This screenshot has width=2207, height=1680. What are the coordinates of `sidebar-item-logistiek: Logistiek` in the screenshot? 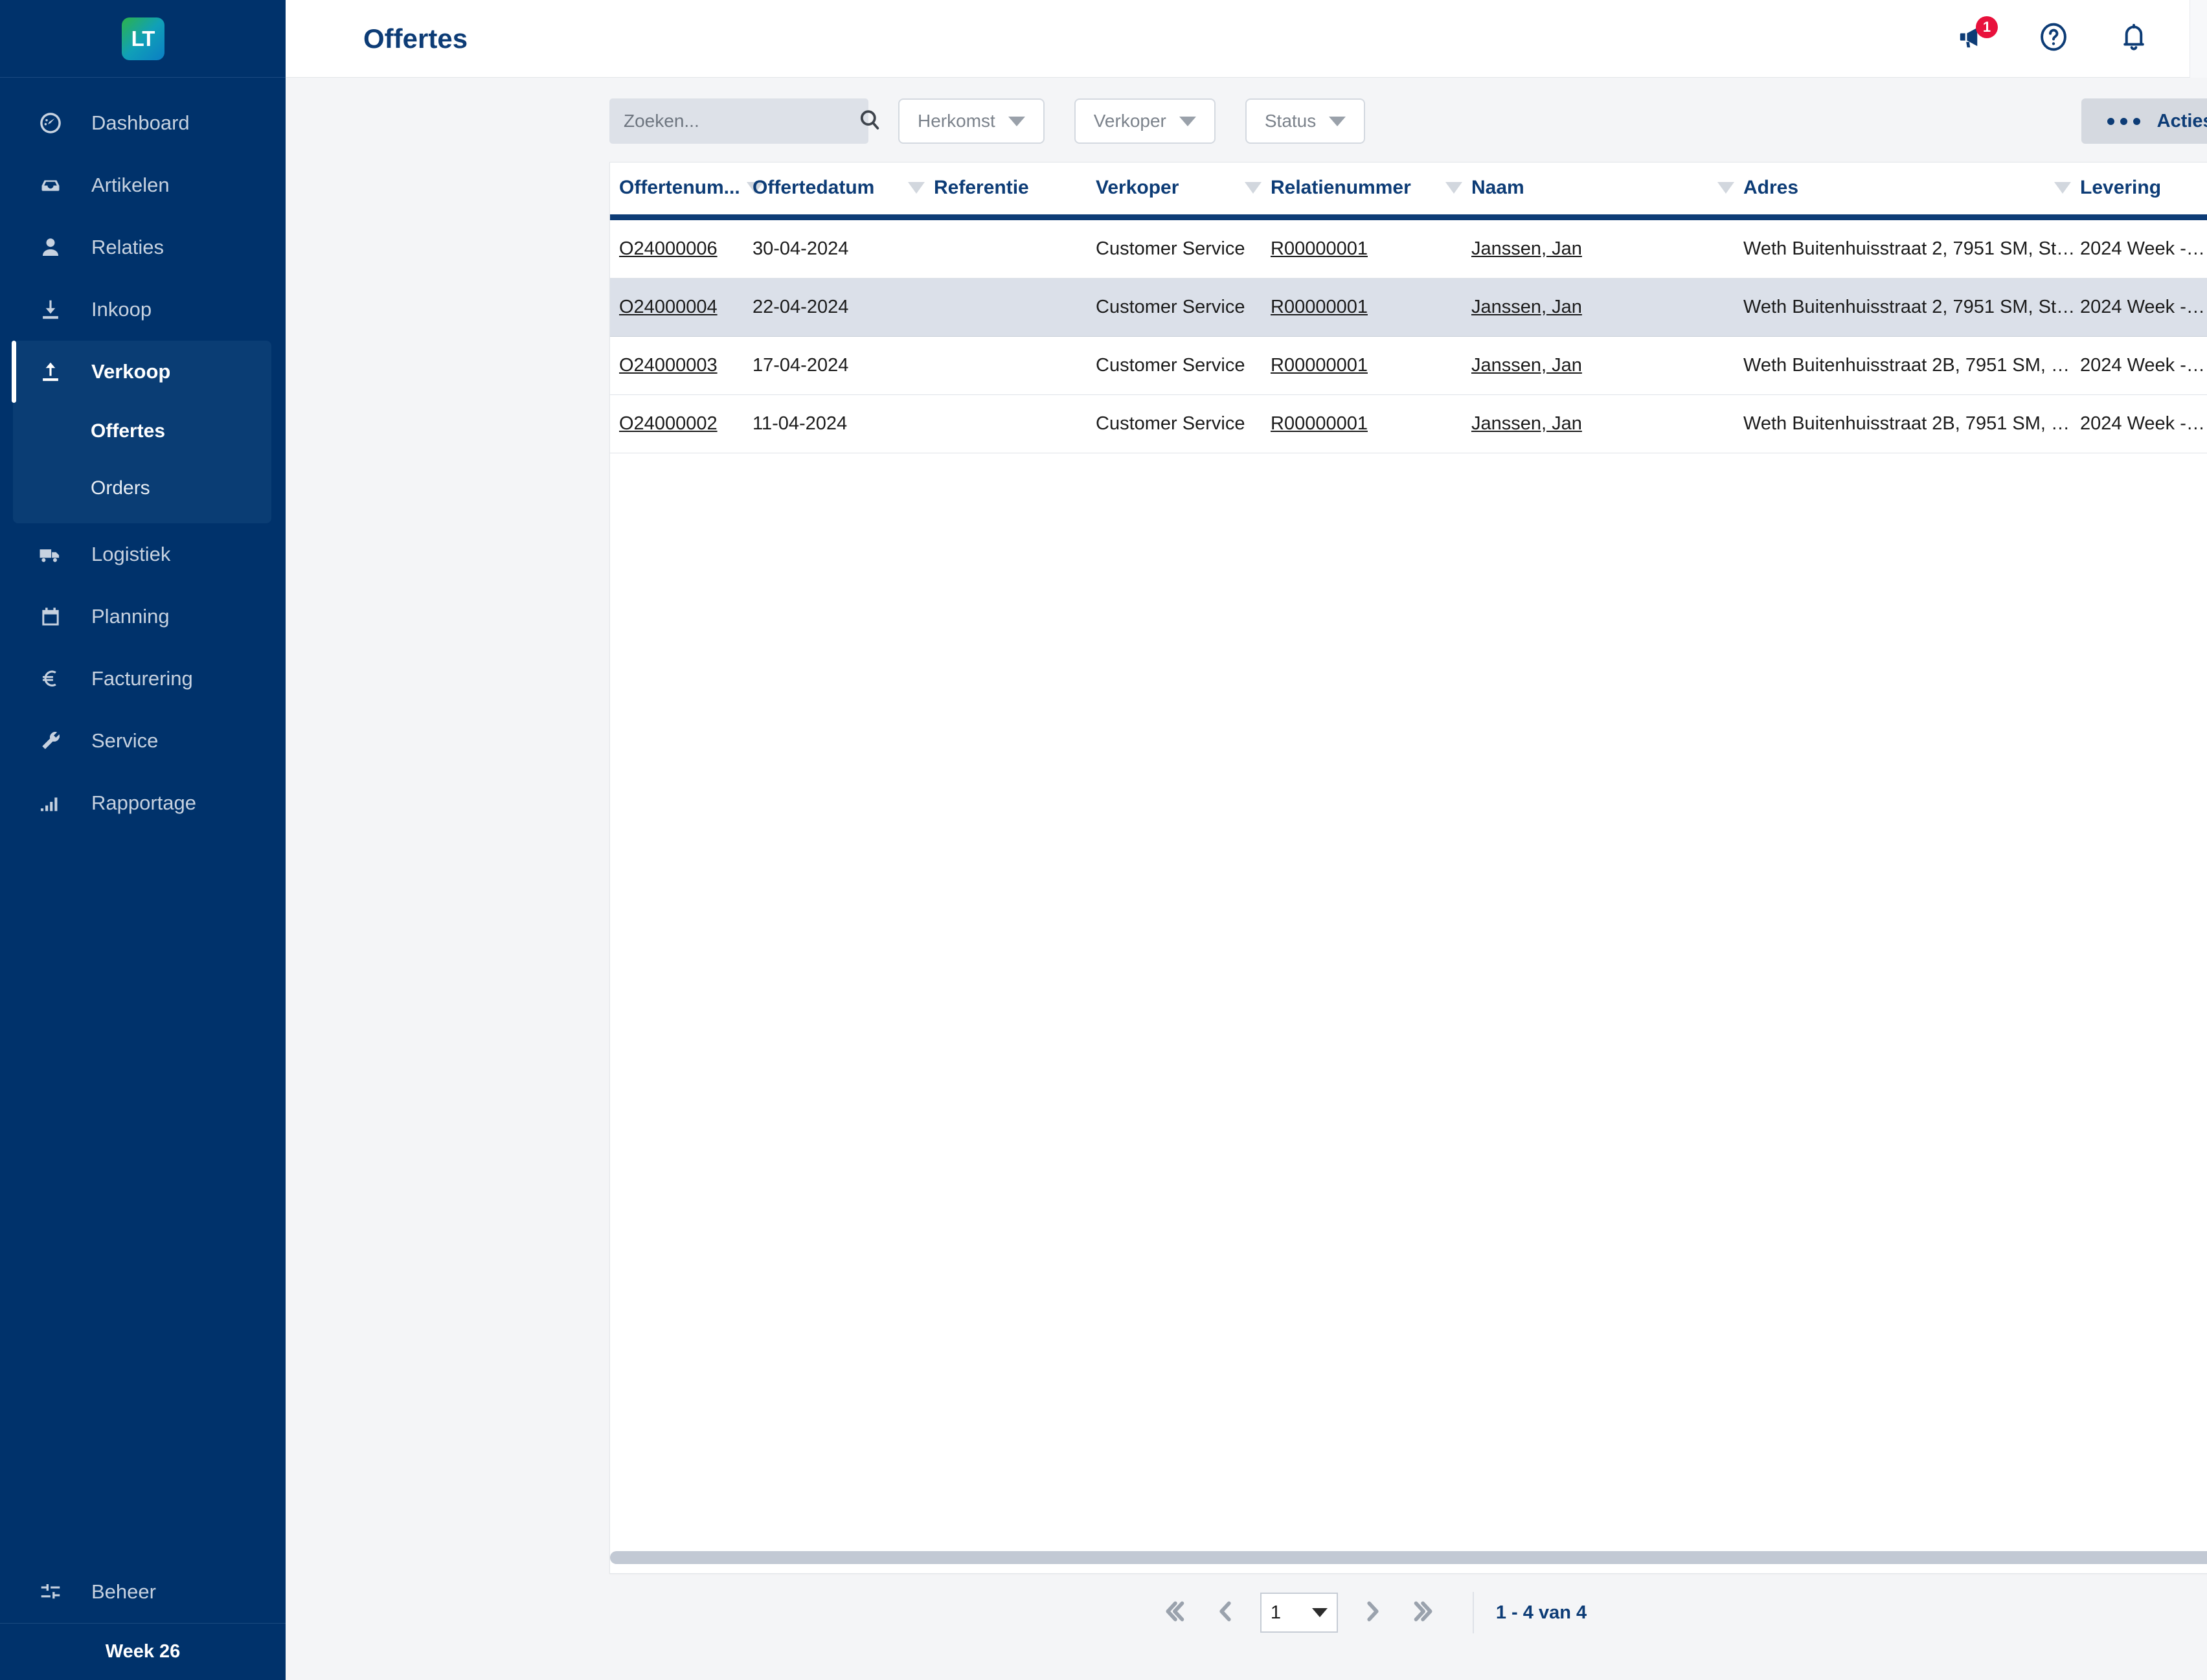 It's located at (143, 554).